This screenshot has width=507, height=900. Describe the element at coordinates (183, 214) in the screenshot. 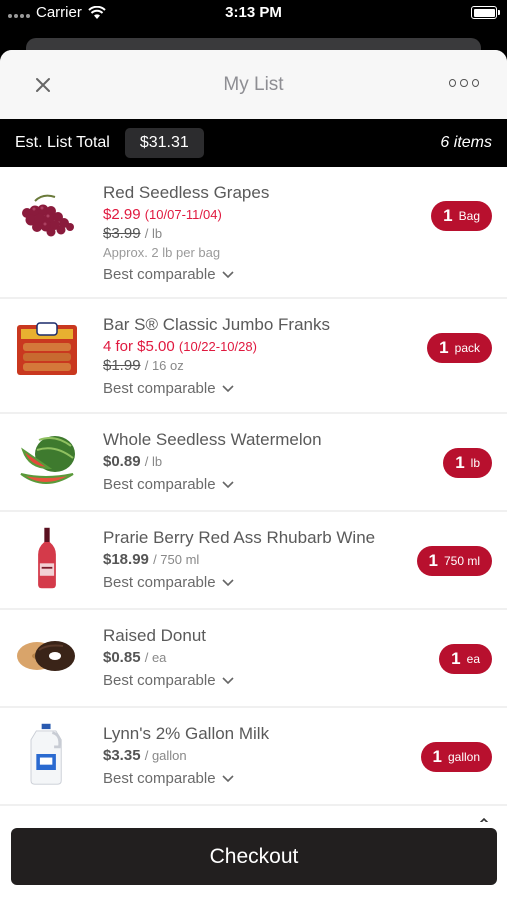

I see `sale-dates: (10/07-11/04)` at that location.